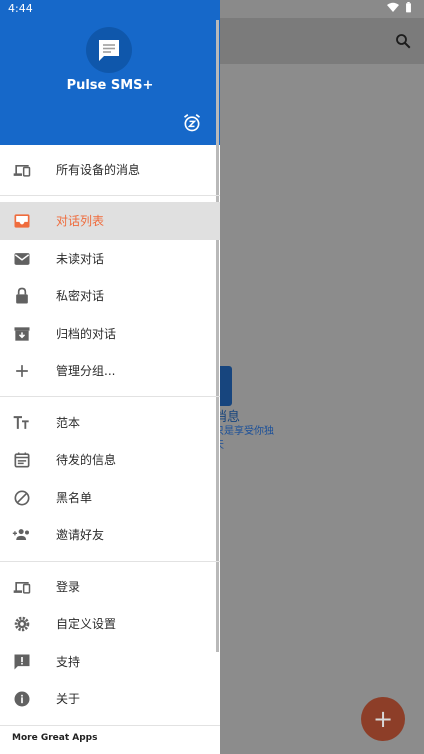 The width and height of the screenshot is (424, 754). Describe the element at coordinates (74, 498) in the screenshot. I see `drawer-item-label: 黑名单` at that location.